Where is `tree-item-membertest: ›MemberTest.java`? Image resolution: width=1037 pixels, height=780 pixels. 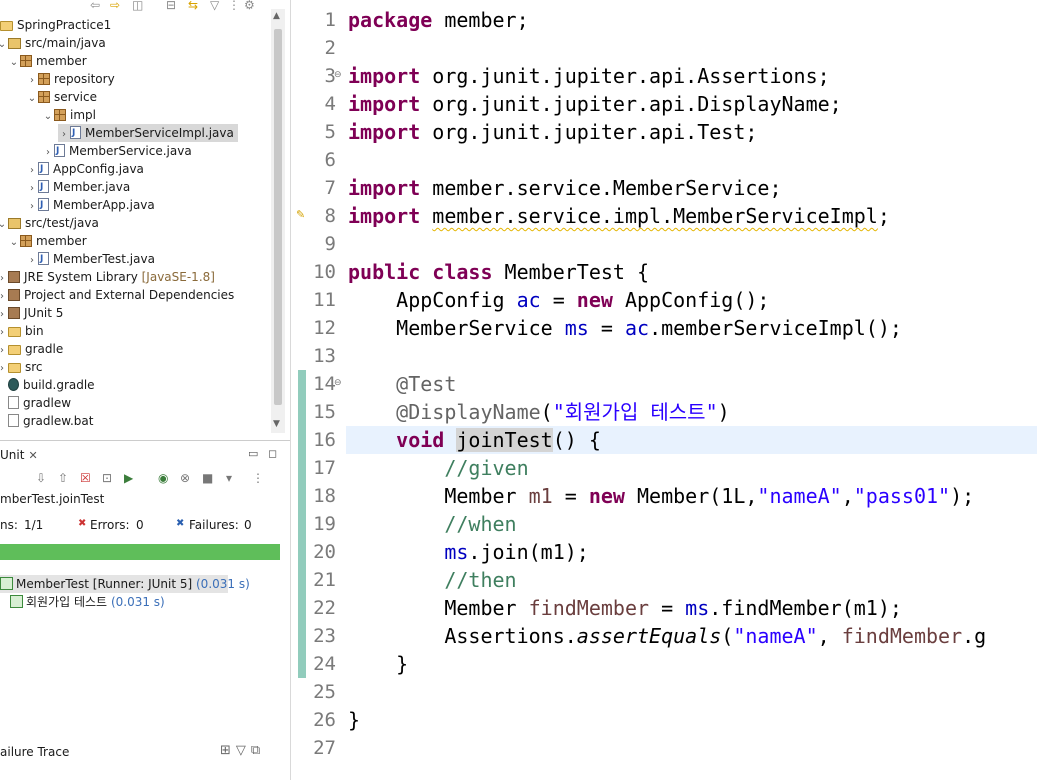
tree-item-membertest: ›MemberTest.java is located at coordinates (90, 259).